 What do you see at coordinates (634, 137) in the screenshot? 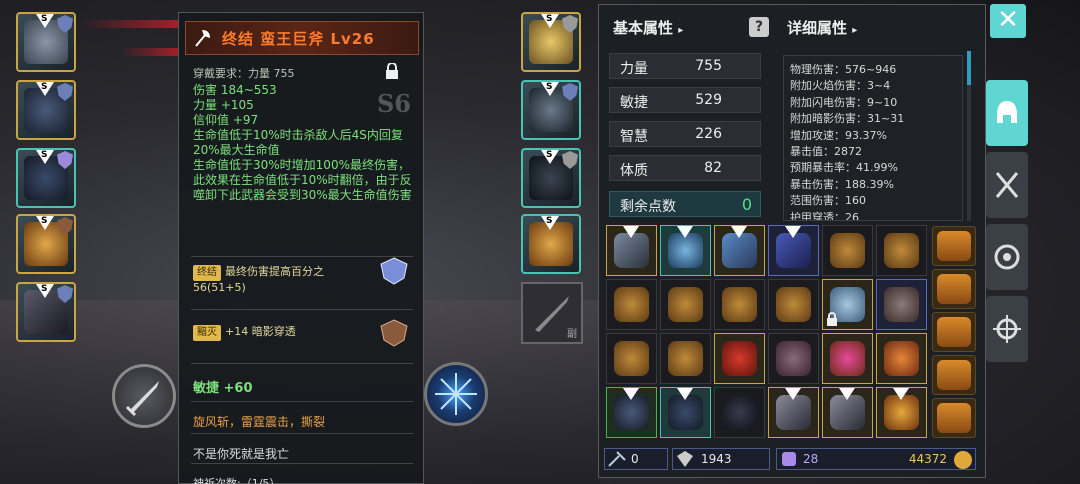
I see `attr-name: 智慧` at bounding box center [634, 137].